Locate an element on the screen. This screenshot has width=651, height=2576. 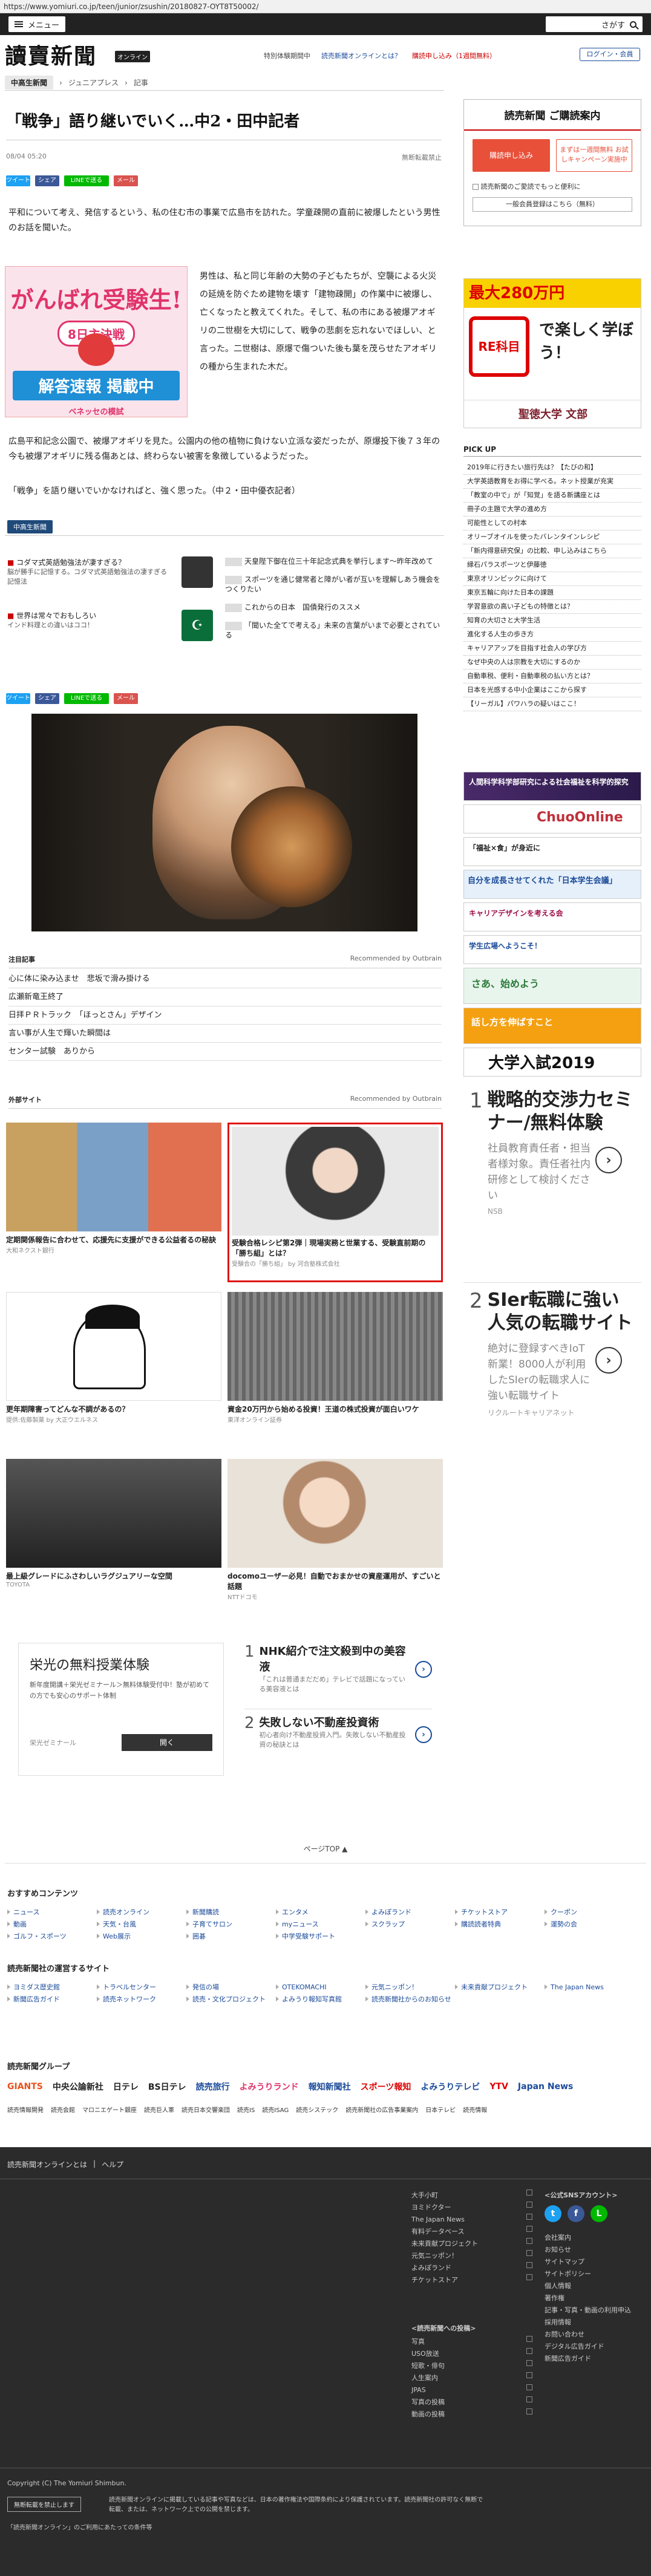
group-logo: 日テレ is located at coordinates (126, 2087).